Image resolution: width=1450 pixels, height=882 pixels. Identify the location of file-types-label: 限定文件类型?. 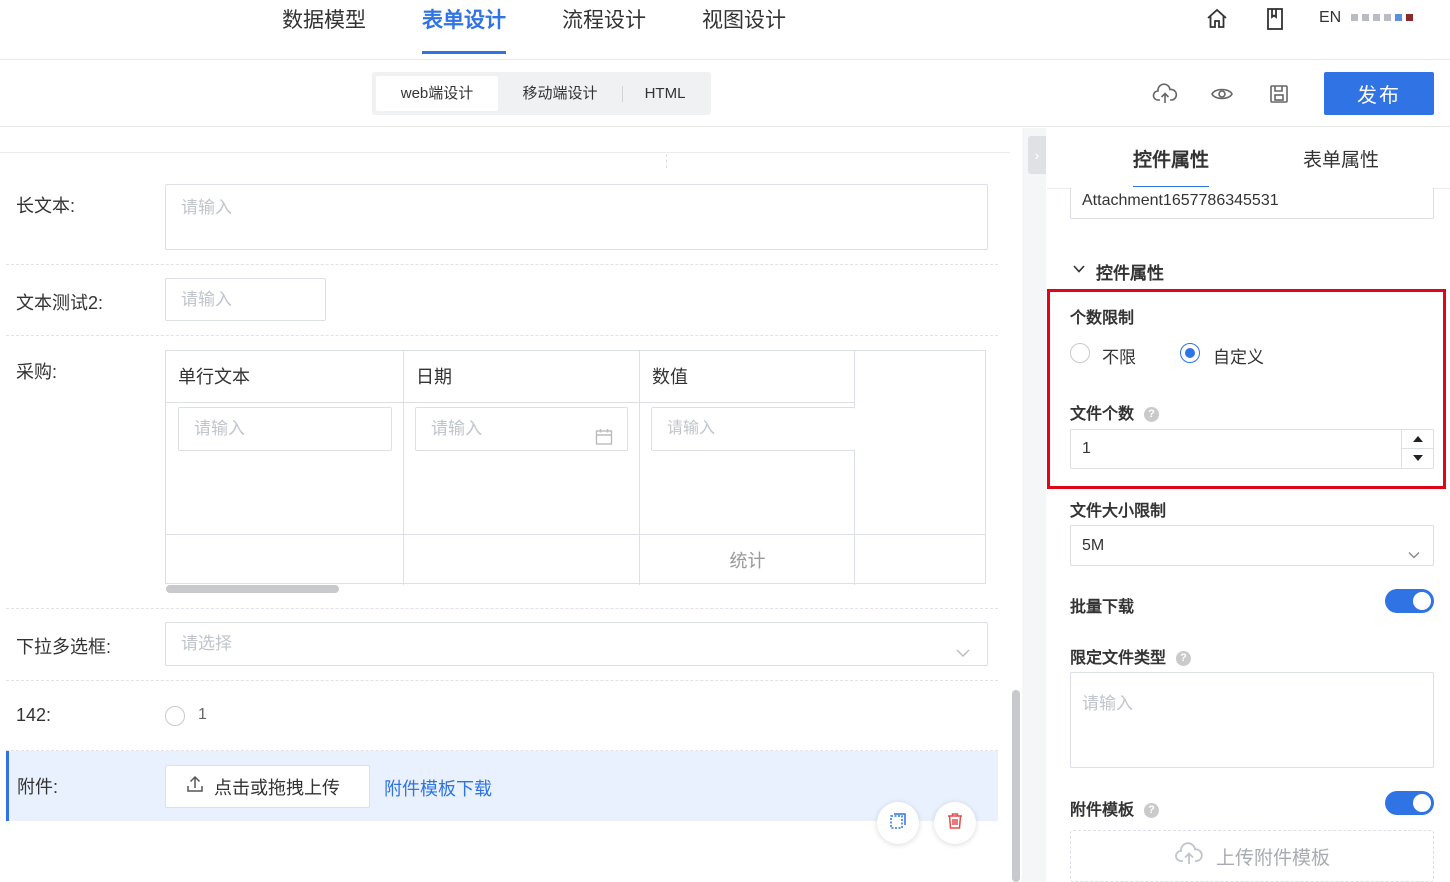
(1131, 656).